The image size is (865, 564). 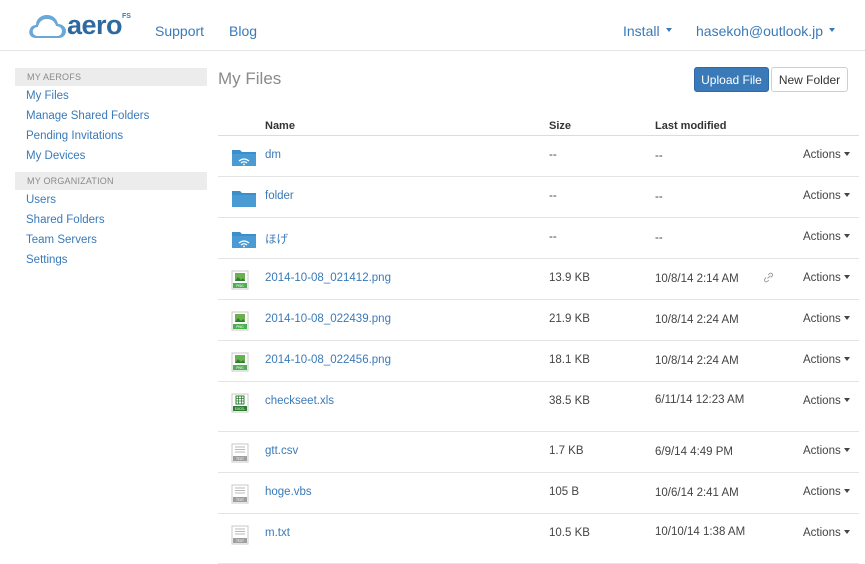 What do you see at coordinates (328, 319) in the screenshot?
I see `file-name-link: 2014-10-08_022439.png` at bounding box center [328, 319].